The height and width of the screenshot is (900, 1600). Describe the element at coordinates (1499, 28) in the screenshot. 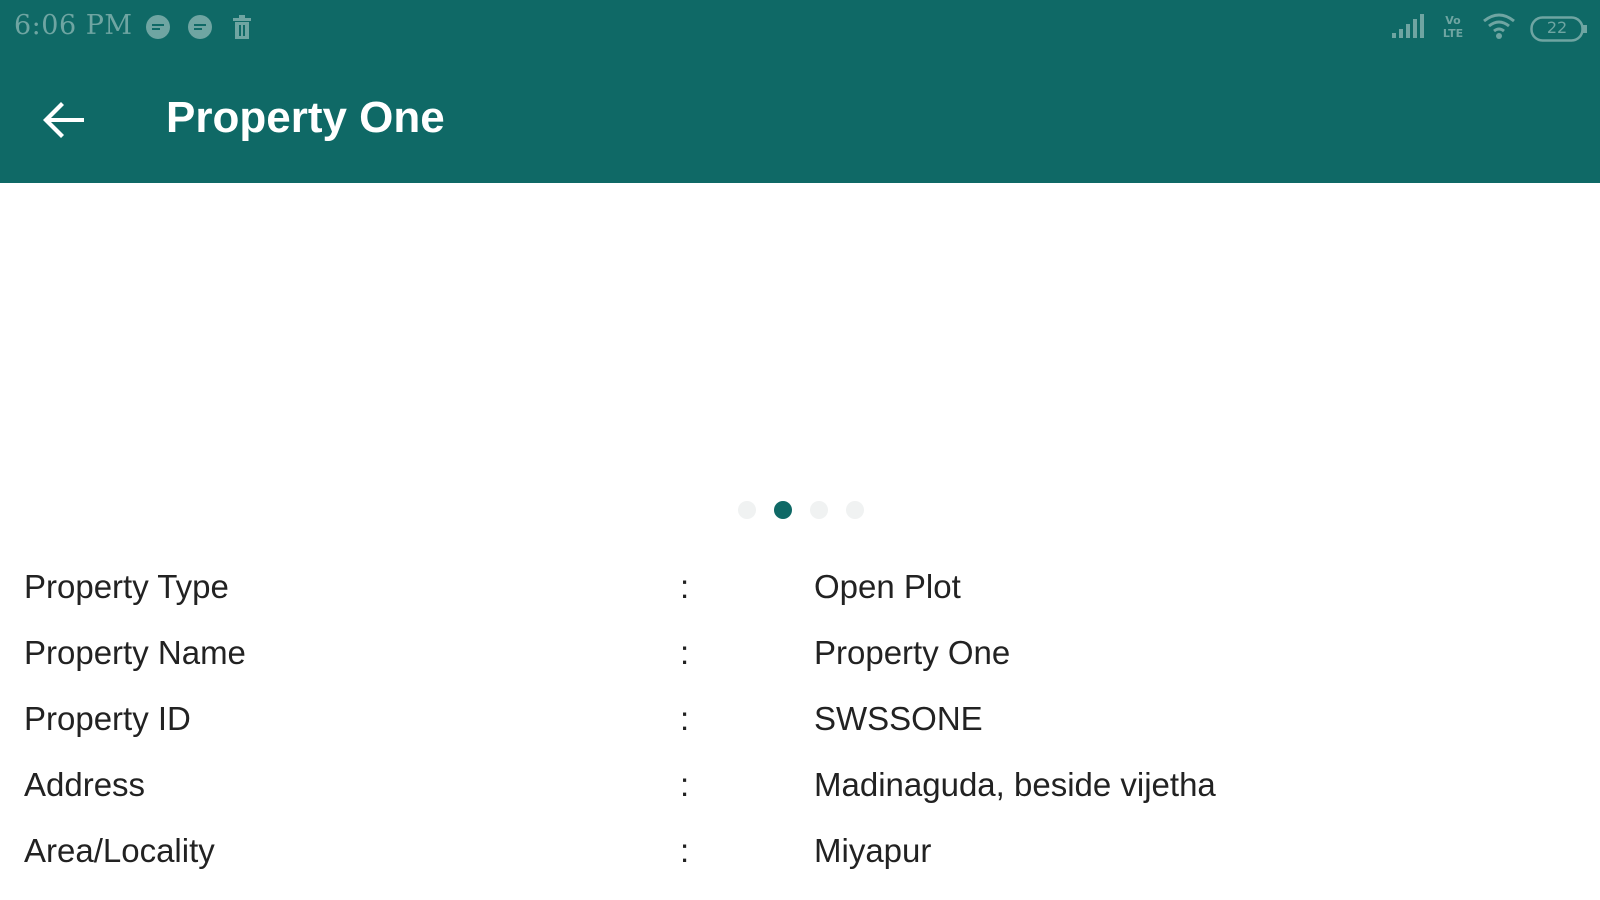

I see `wifi-icon` at that location.